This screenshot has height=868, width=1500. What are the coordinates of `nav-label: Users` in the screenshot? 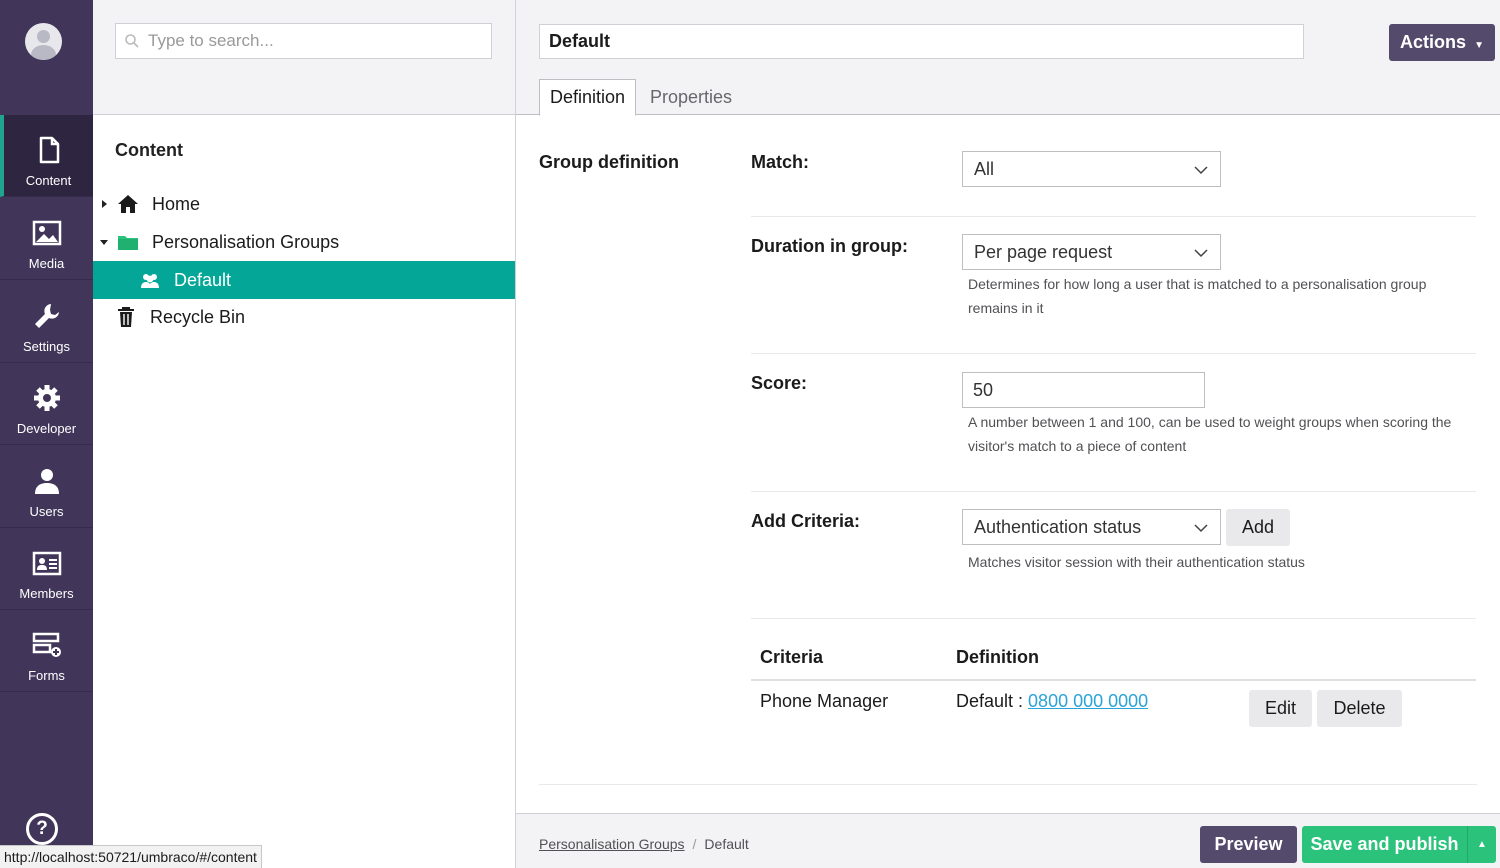 It's located at (46, 511).